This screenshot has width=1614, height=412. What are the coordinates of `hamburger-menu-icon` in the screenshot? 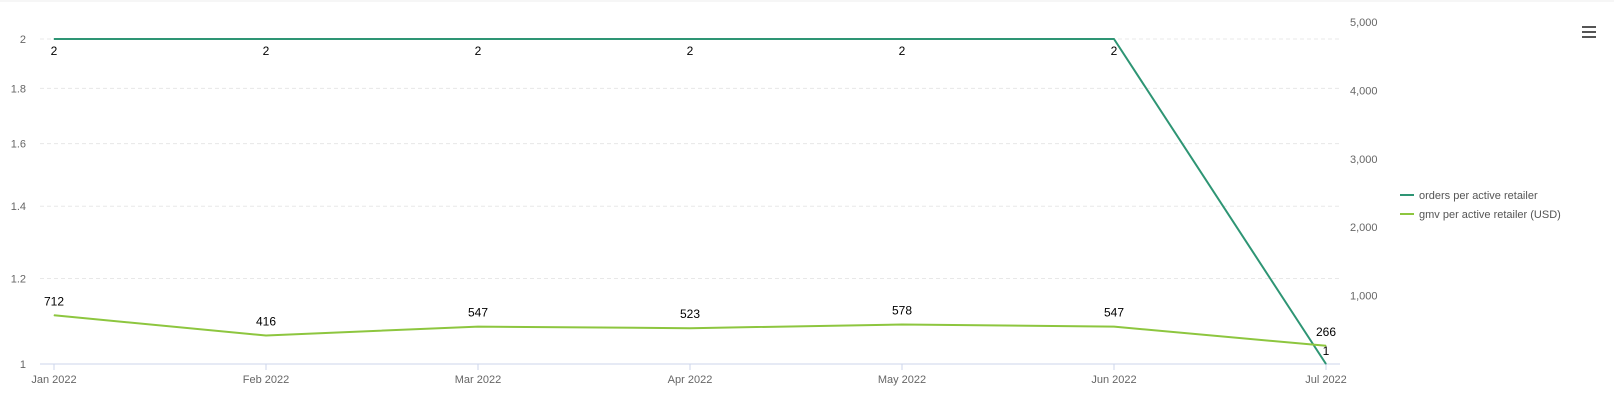 It's located at (1589, 32).